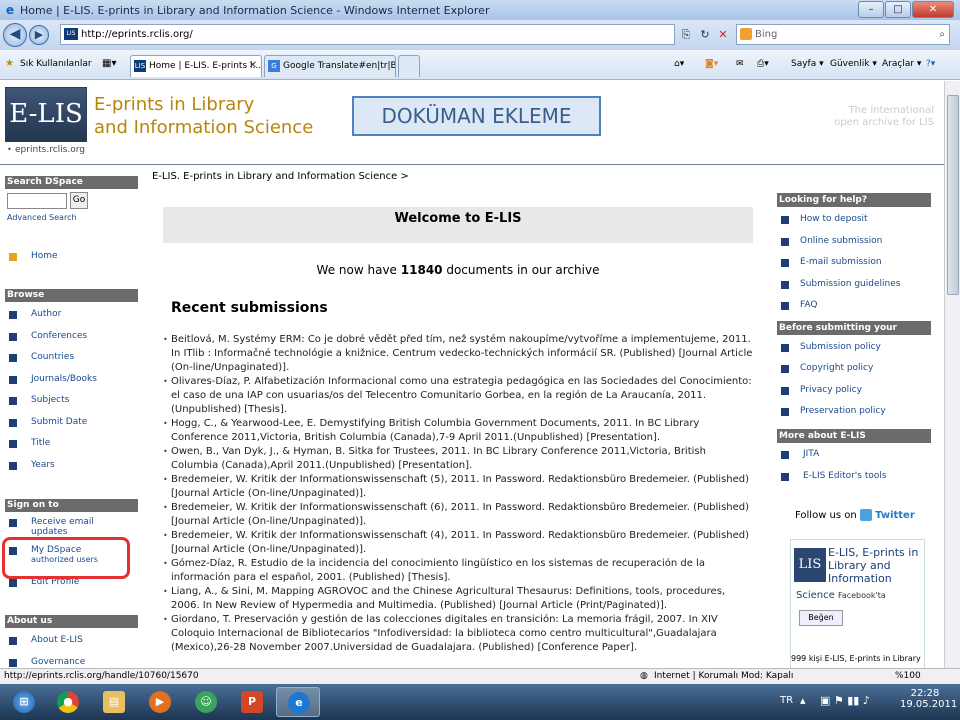 The image size is (960, 720). What do you see at coordinates (843, 34) in the screenshot?
I see `search-input: Bing ⌕` at bounding box center [843, 34].